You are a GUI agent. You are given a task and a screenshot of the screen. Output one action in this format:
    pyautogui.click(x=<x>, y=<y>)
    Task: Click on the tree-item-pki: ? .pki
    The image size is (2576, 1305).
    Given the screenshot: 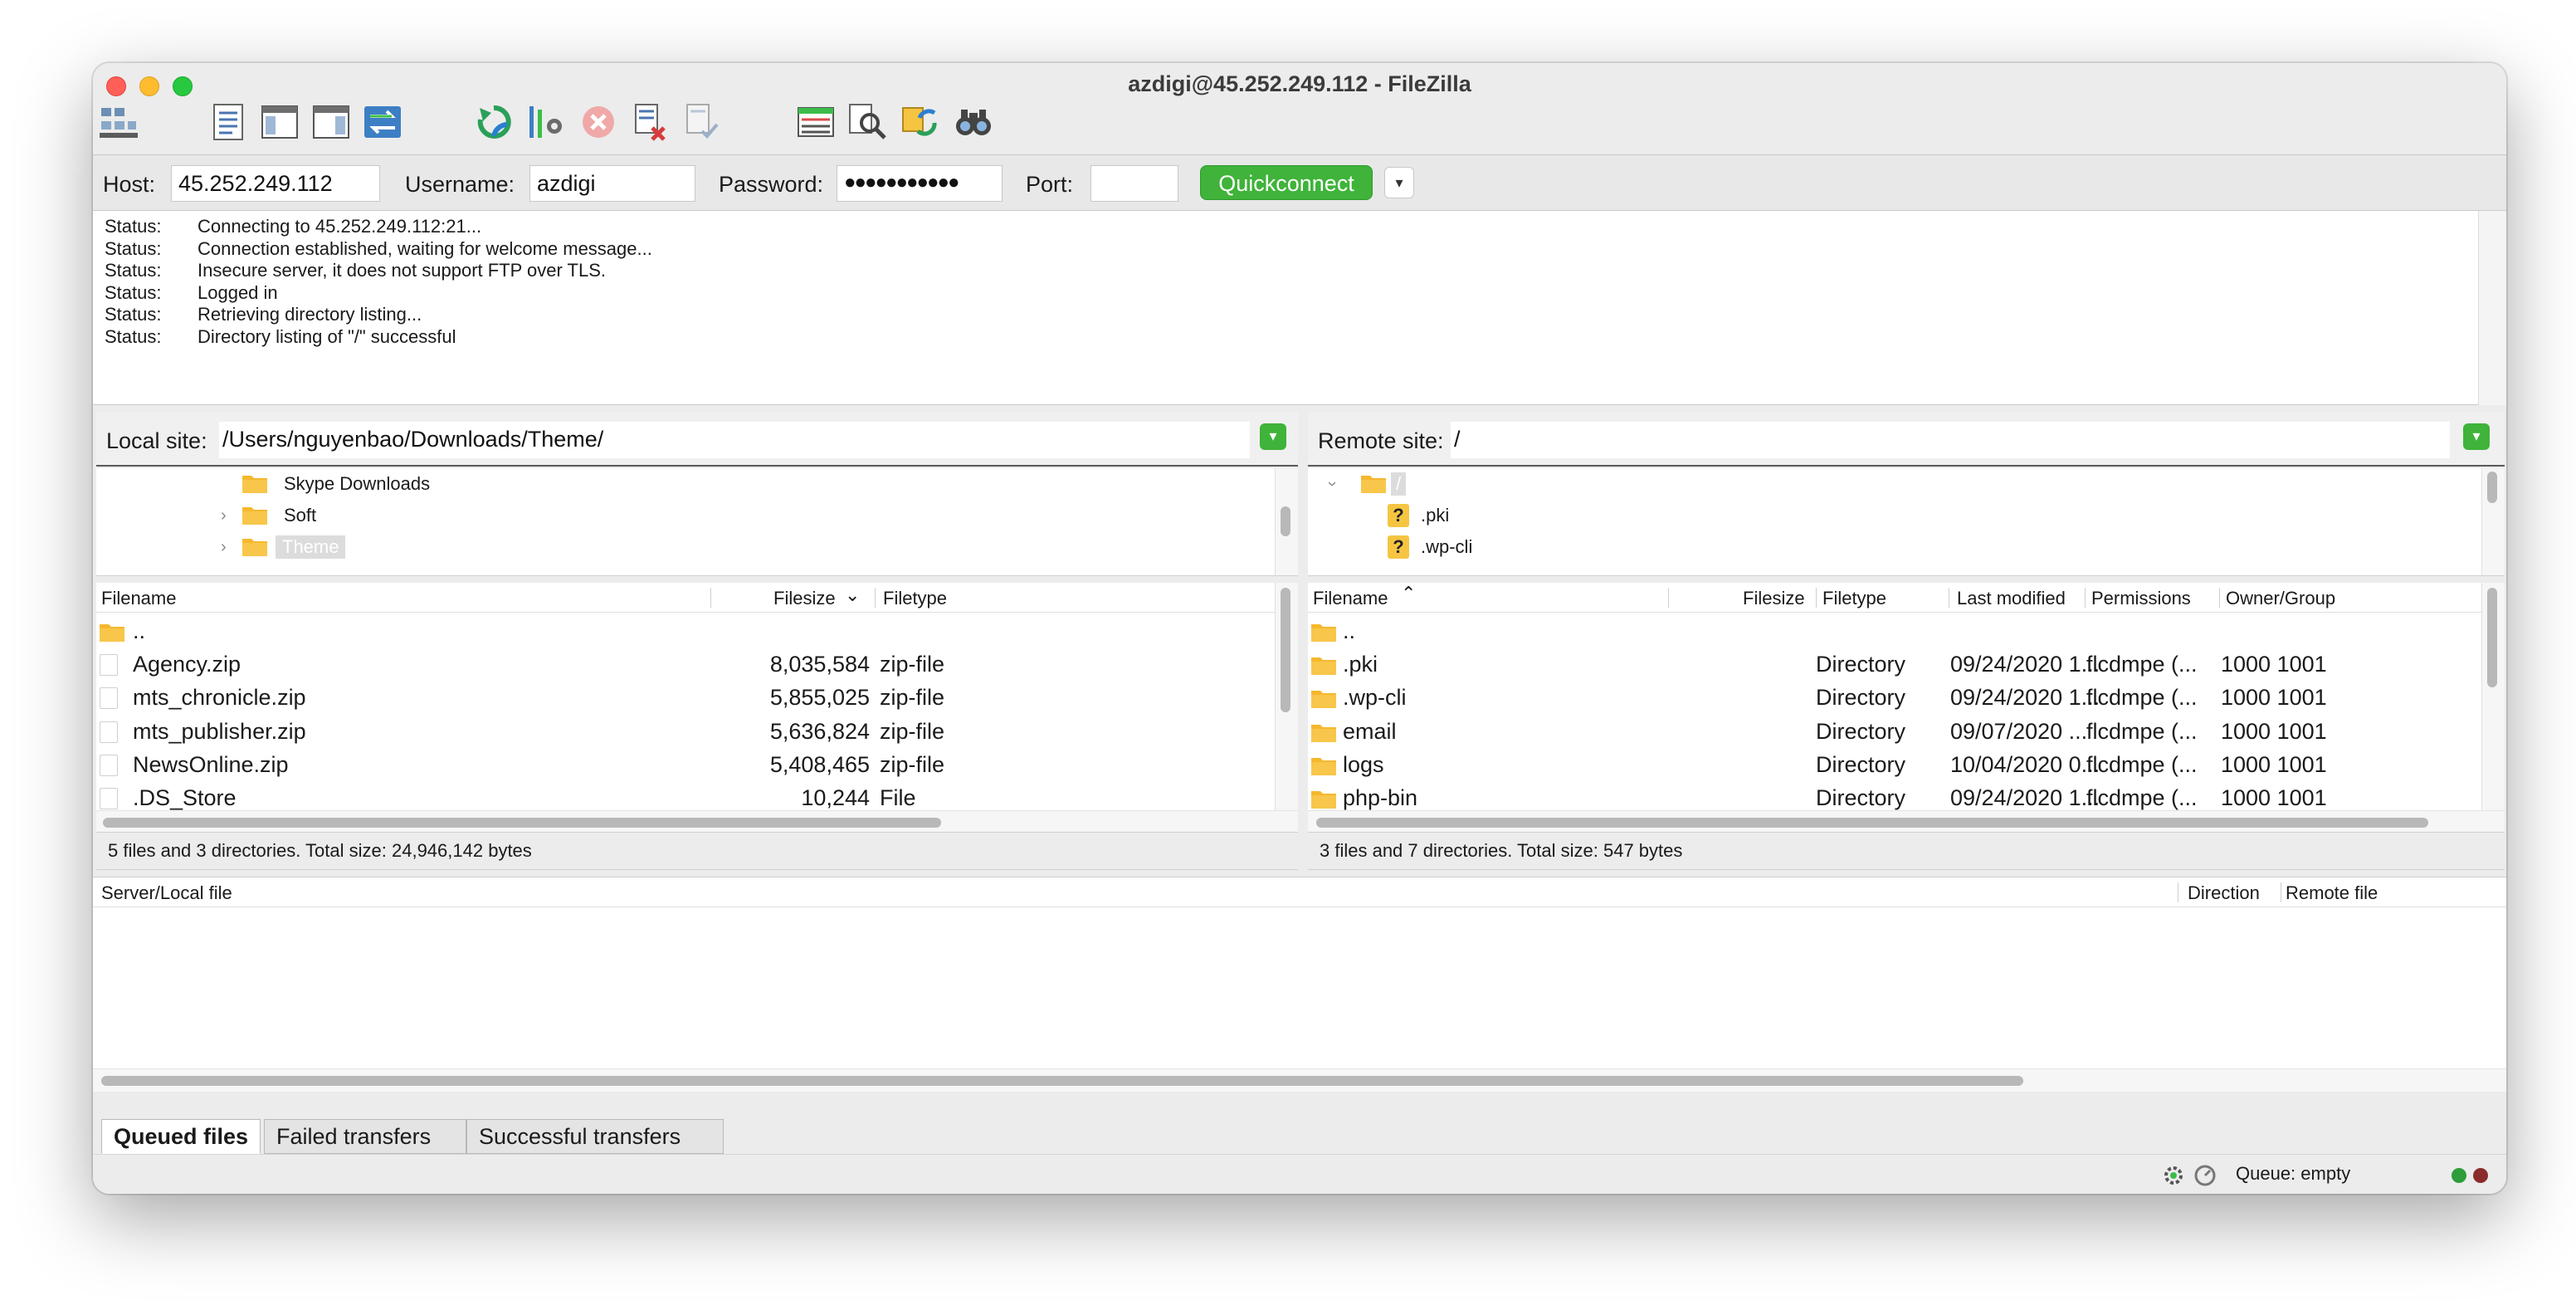 What is the action you would take?
    pyautogui.click(x=1893, y=515)
    